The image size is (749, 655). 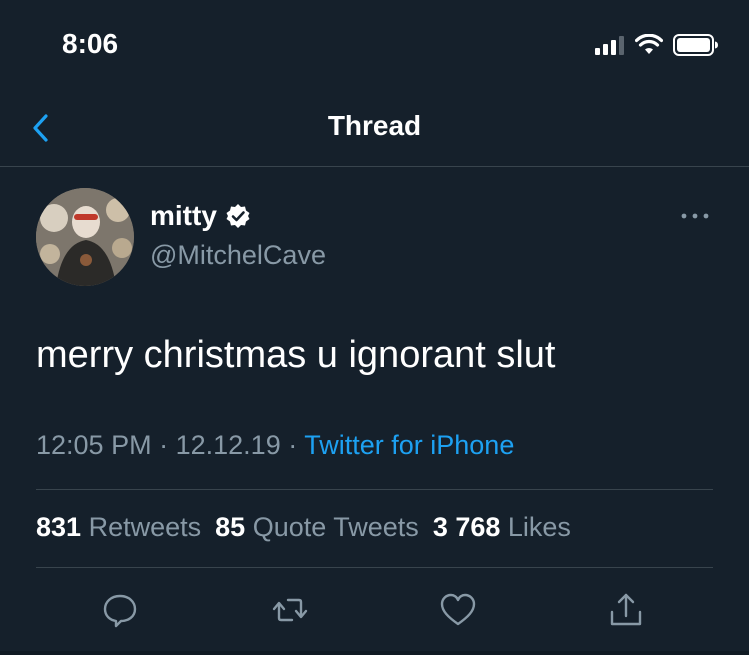 What do you see at coordinates (59, 527) in the screenshot?
I see `retweets-count: 831` at bounding box center [59, 527].